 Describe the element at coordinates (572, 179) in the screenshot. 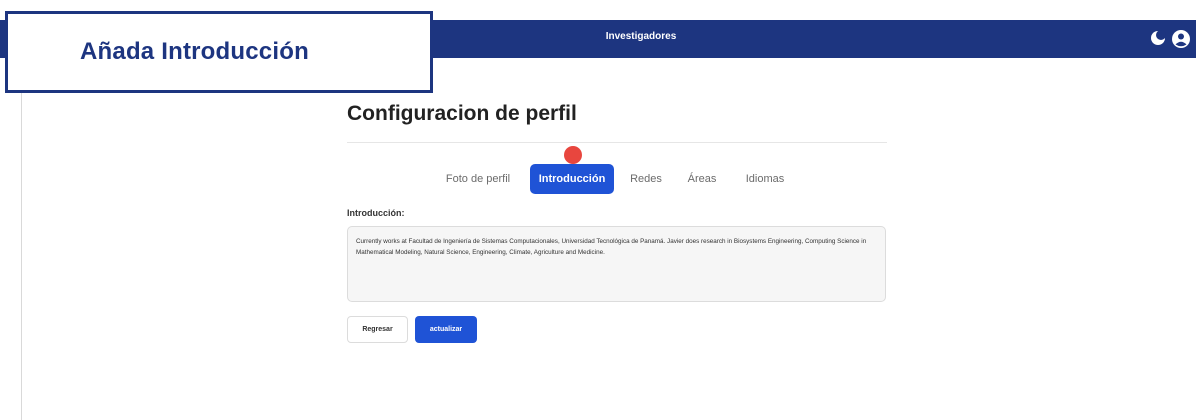

I see `tab-introduction: Introducción` at that location.